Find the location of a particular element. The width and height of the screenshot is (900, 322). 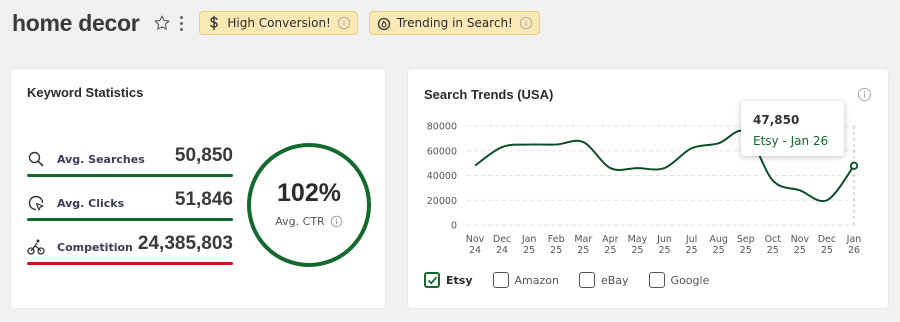

legend-etsy-checkbox: Etsy is located at coordinates (448, 280).